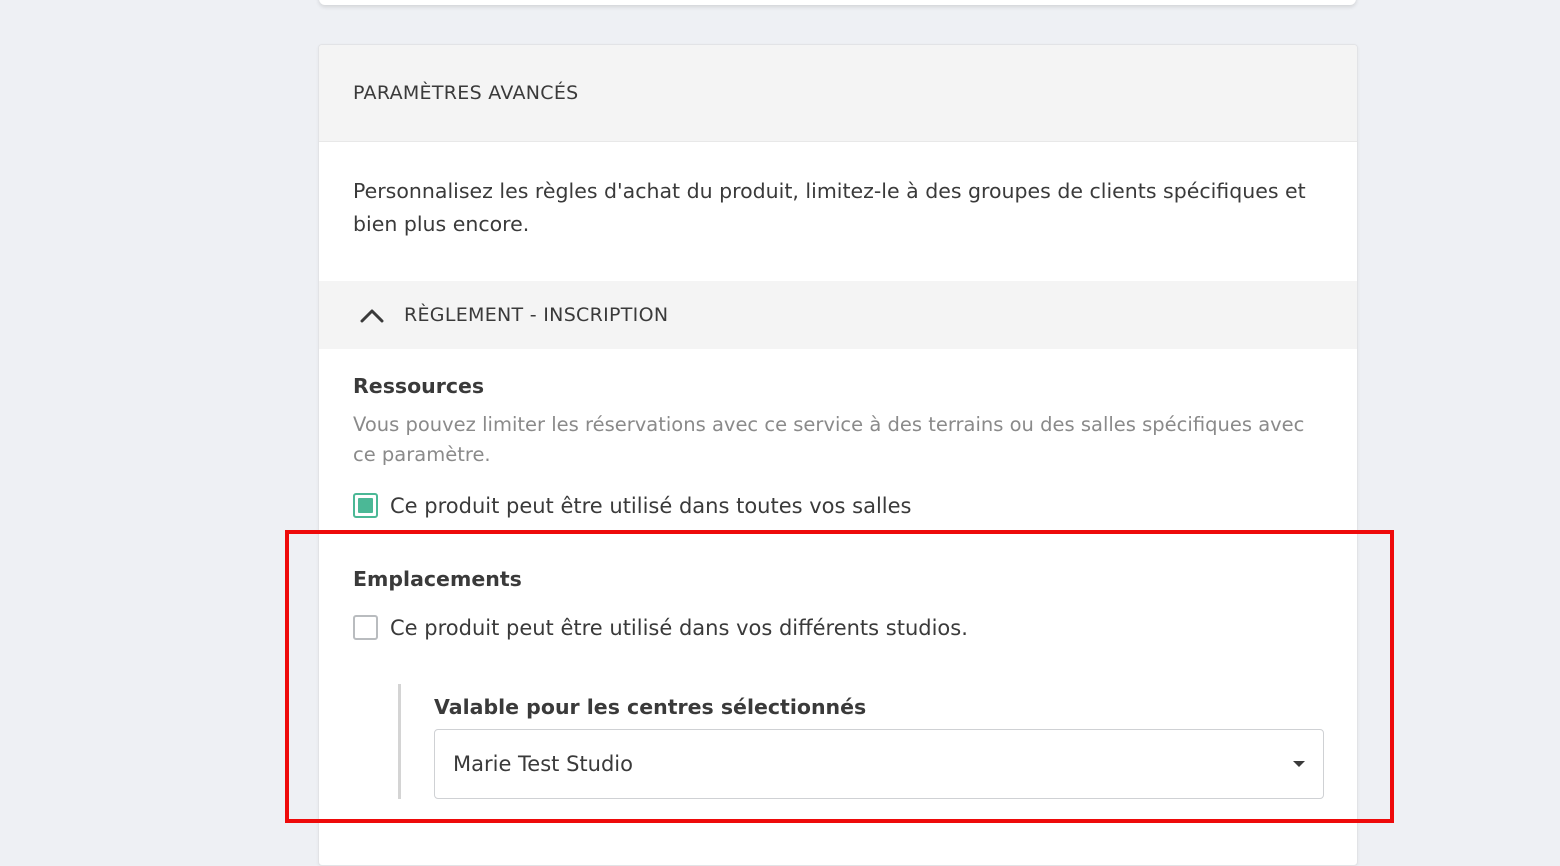  What do you see at coordinates (372, 315) in the screenshot?
I see `chevron-up-icon` at bounding box center [372, 315].